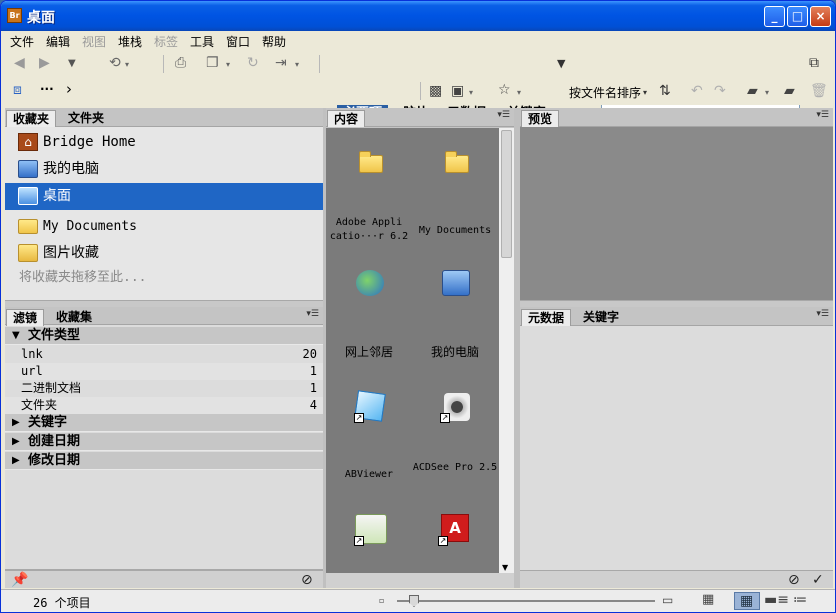 The image size is (836, 613). Describe the element at coordinates (274, 41) in the screenshot. I see `menu-help: 帮助` at that location.